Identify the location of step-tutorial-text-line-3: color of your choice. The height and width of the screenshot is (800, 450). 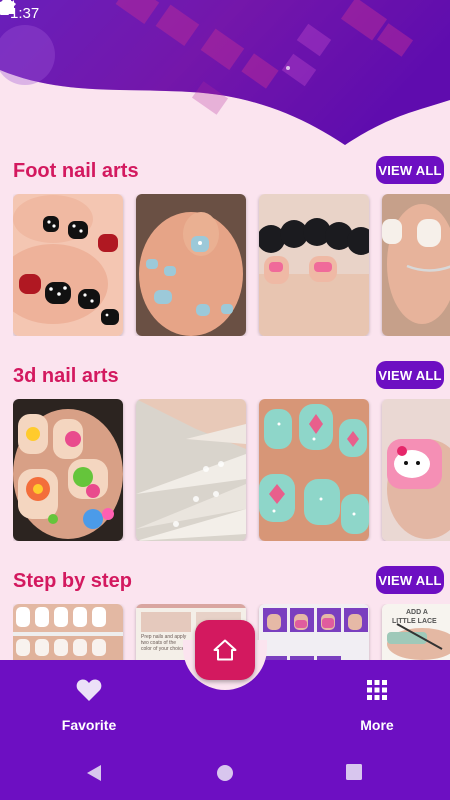
(163, 649).